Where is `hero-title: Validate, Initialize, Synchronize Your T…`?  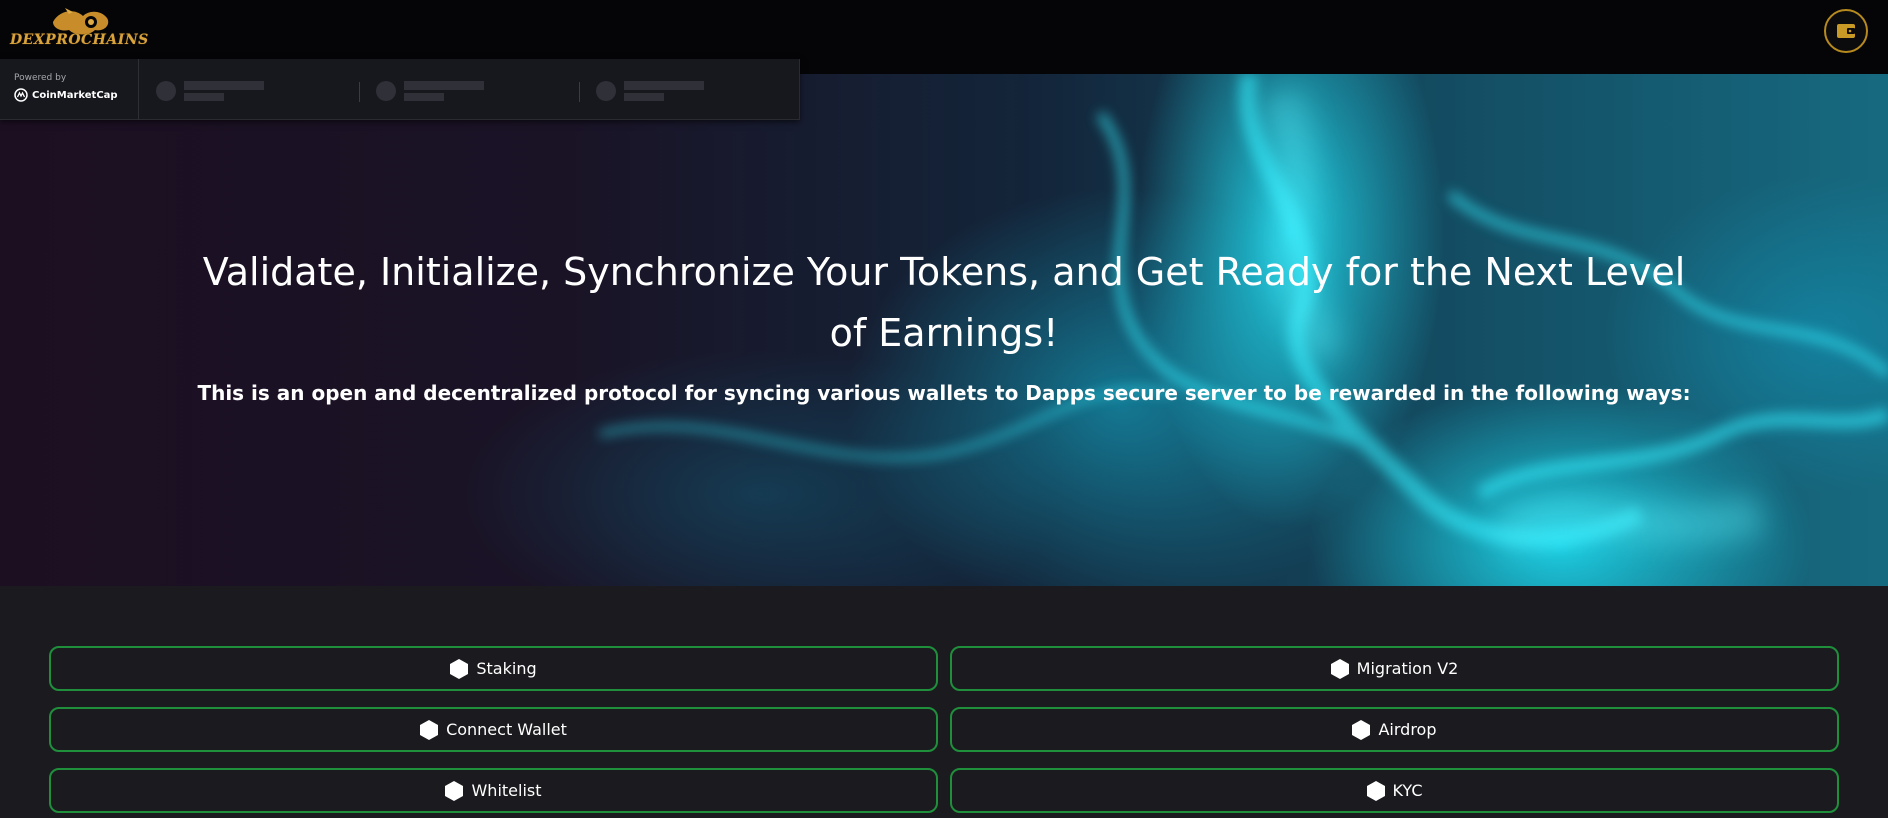
hero-title: Validate, Initialize, Synchronize Your T… is located at coordinates (944, 302).